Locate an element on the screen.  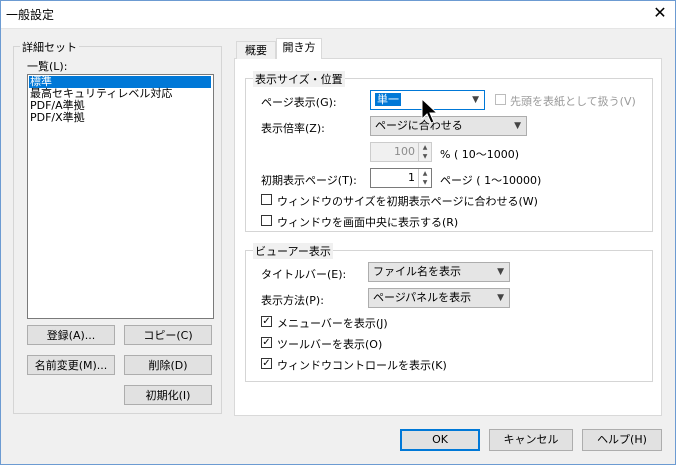
zoom-percent-spinner: 100 ▲ ▼ is located at coordinates (401, 152).